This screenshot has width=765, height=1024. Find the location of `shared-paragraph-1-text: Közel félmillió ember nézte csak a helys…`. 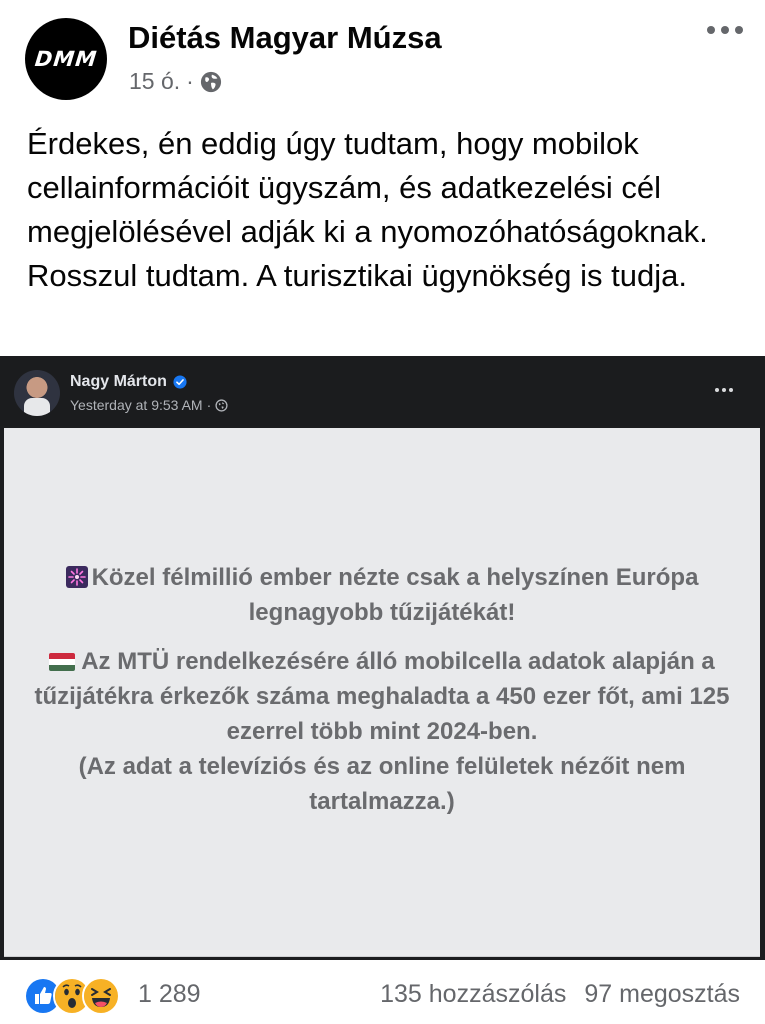

shared-paragraph-1-text: Közel félmillió ember nézte csak a helys… is located at coordinates (395, 595).